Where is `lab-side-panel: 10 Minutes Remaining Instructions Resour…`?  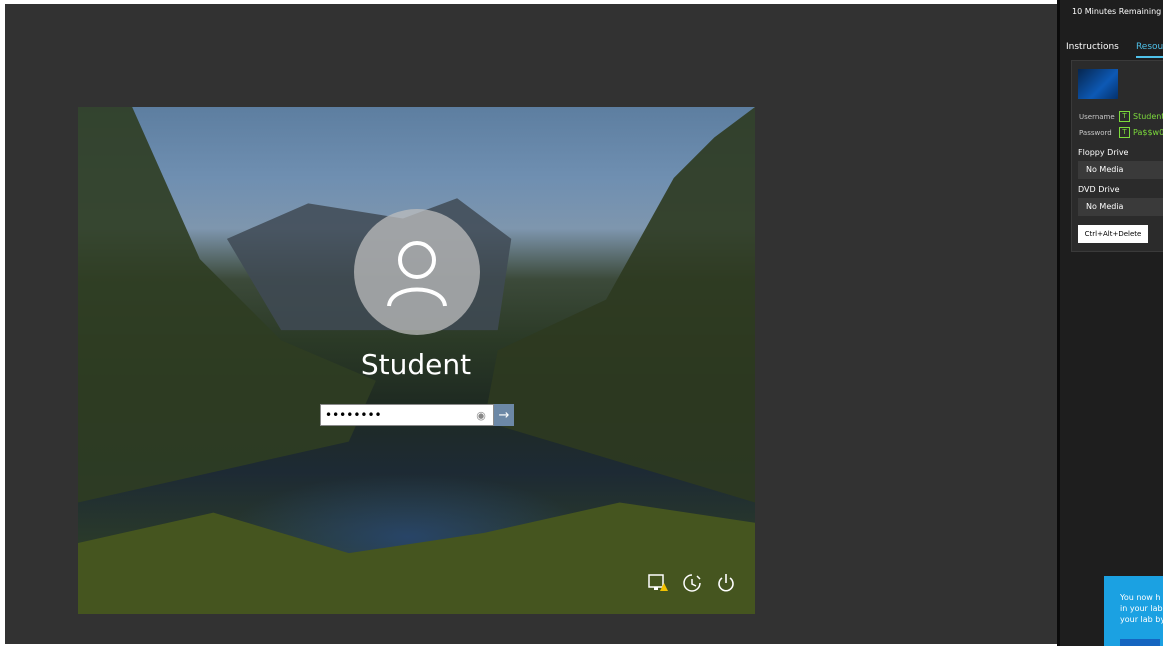 lab-side-panel: 10 Minutes Remaining Instructions Resour… is located at coordinates (1110, 323).